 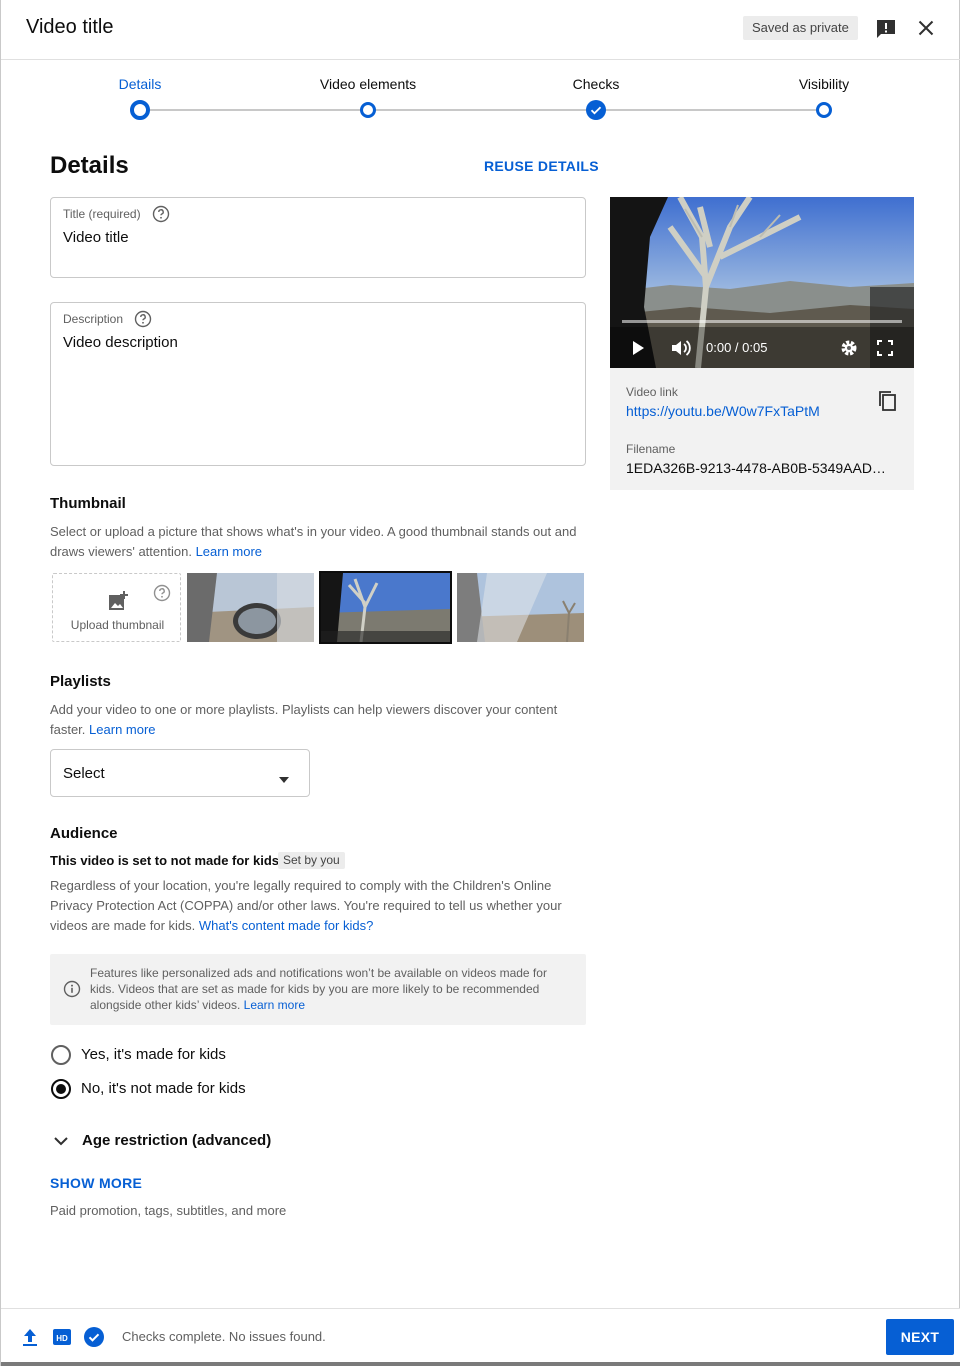 What do you see at coordinates (723, 411) in the screenshot?
I see `video-link: https://youtu.be/W0w7FxTaPtM` at bounding box center [723, 411].